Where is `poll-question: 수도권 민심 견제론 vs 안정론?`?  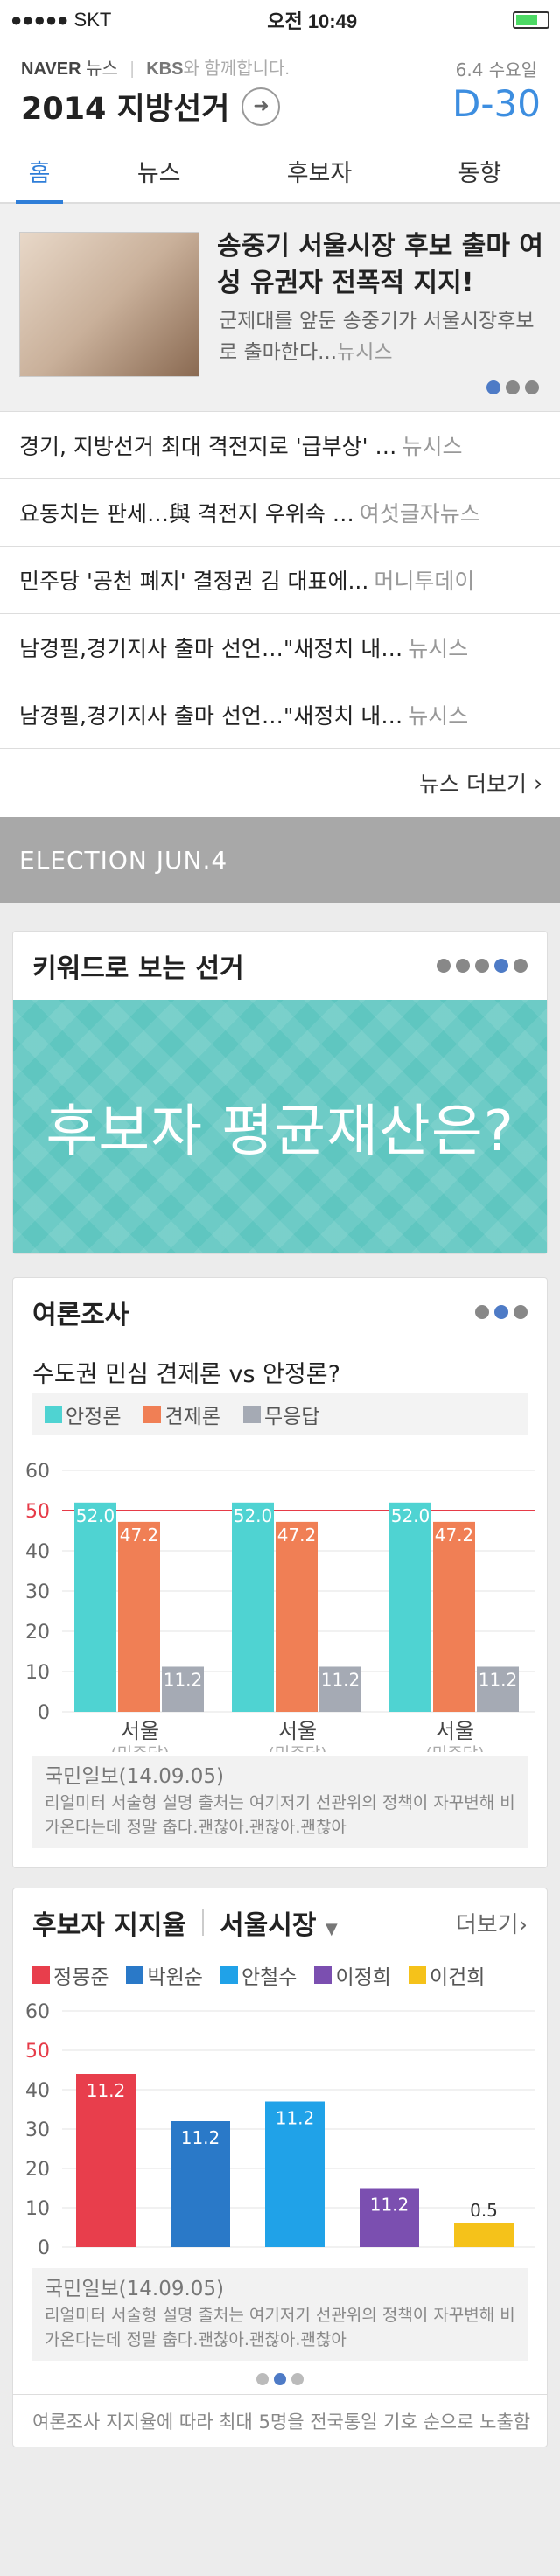
poll-question: 수도권 민심 견제론 vs 안정론? is located at coordinates (186, 1374).